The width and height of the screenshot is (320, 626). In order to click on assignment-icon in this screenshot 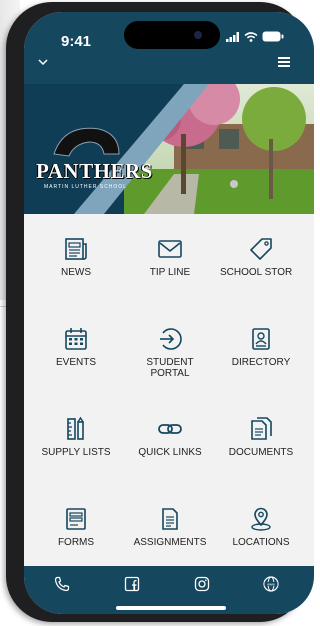, I will do `click(170, 519)`.